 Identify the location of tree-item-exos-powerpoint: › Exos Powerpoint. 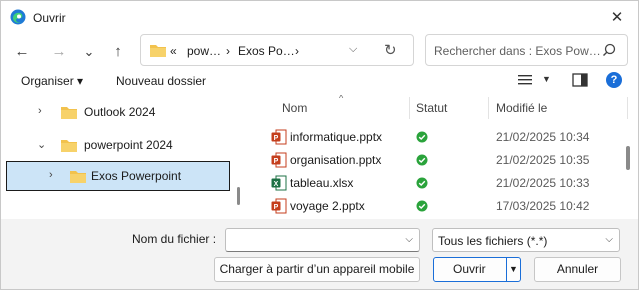
(118, 176).